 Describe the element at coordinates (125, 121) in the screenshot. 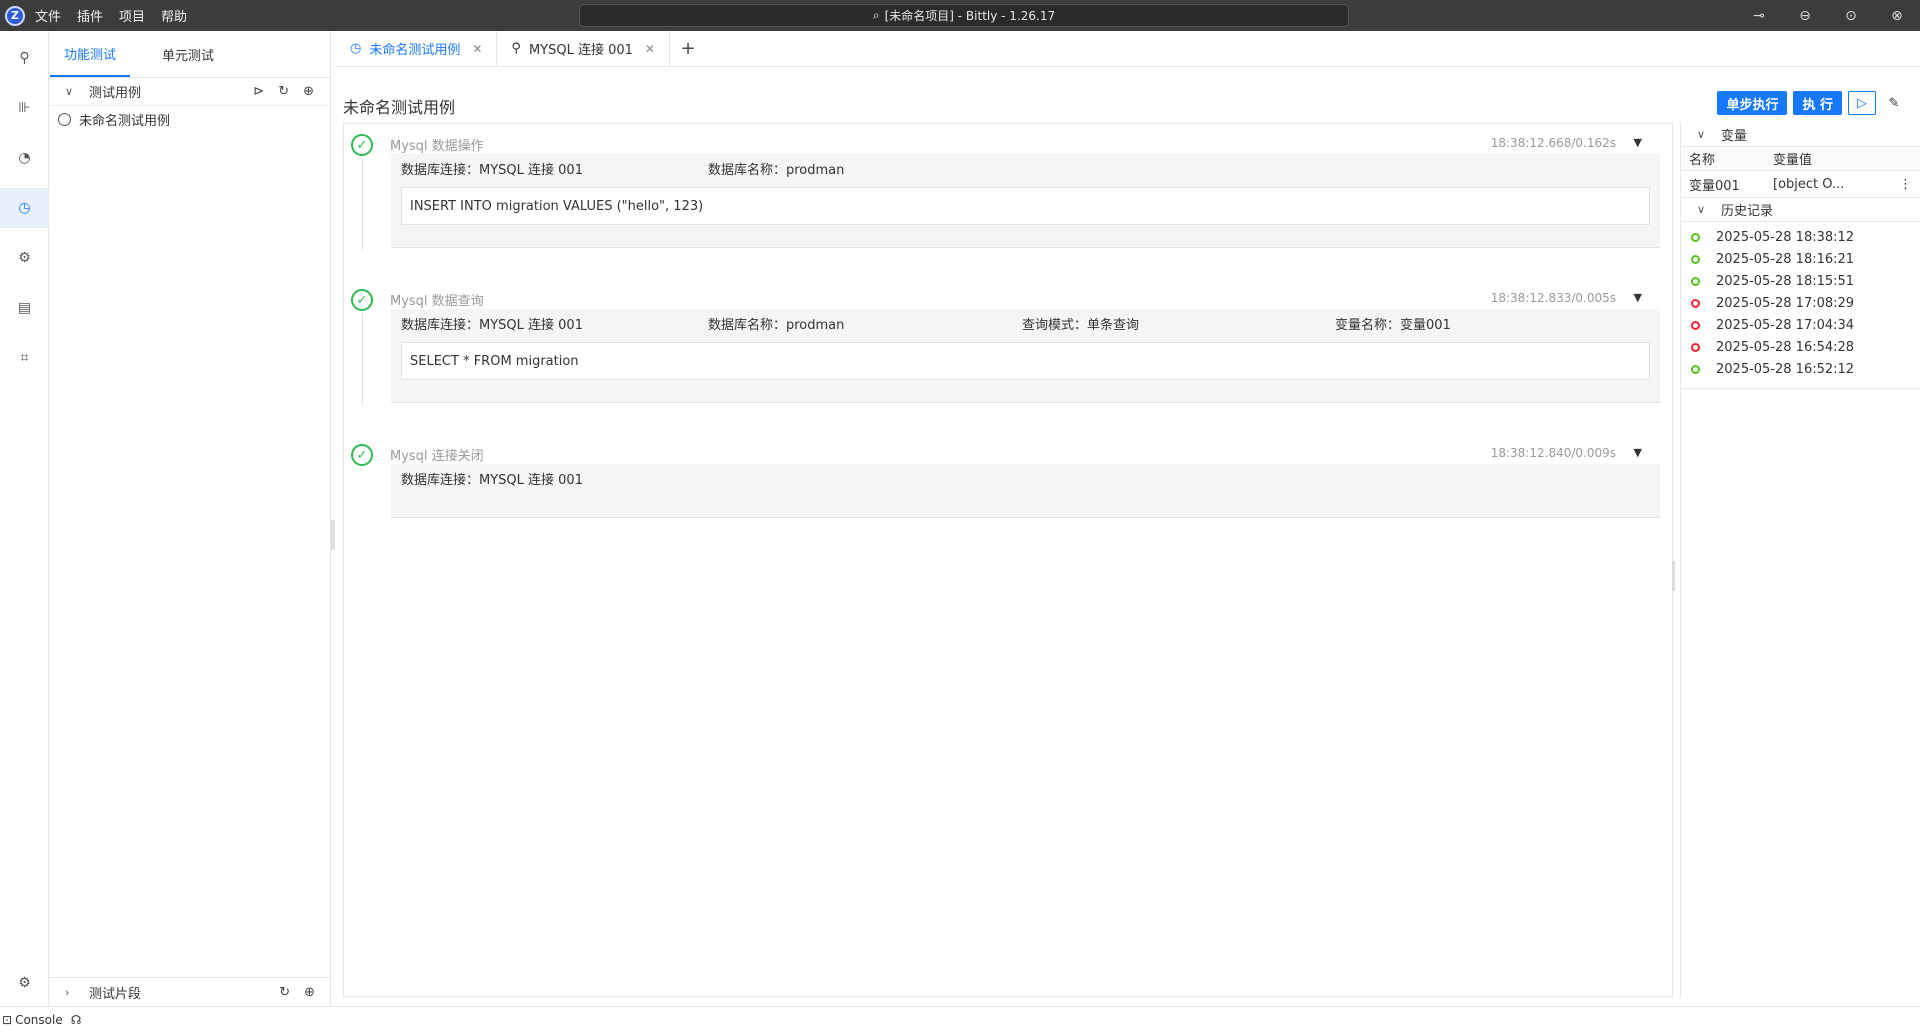

I see `tree-item-label: 未命名测试用例` at that location.